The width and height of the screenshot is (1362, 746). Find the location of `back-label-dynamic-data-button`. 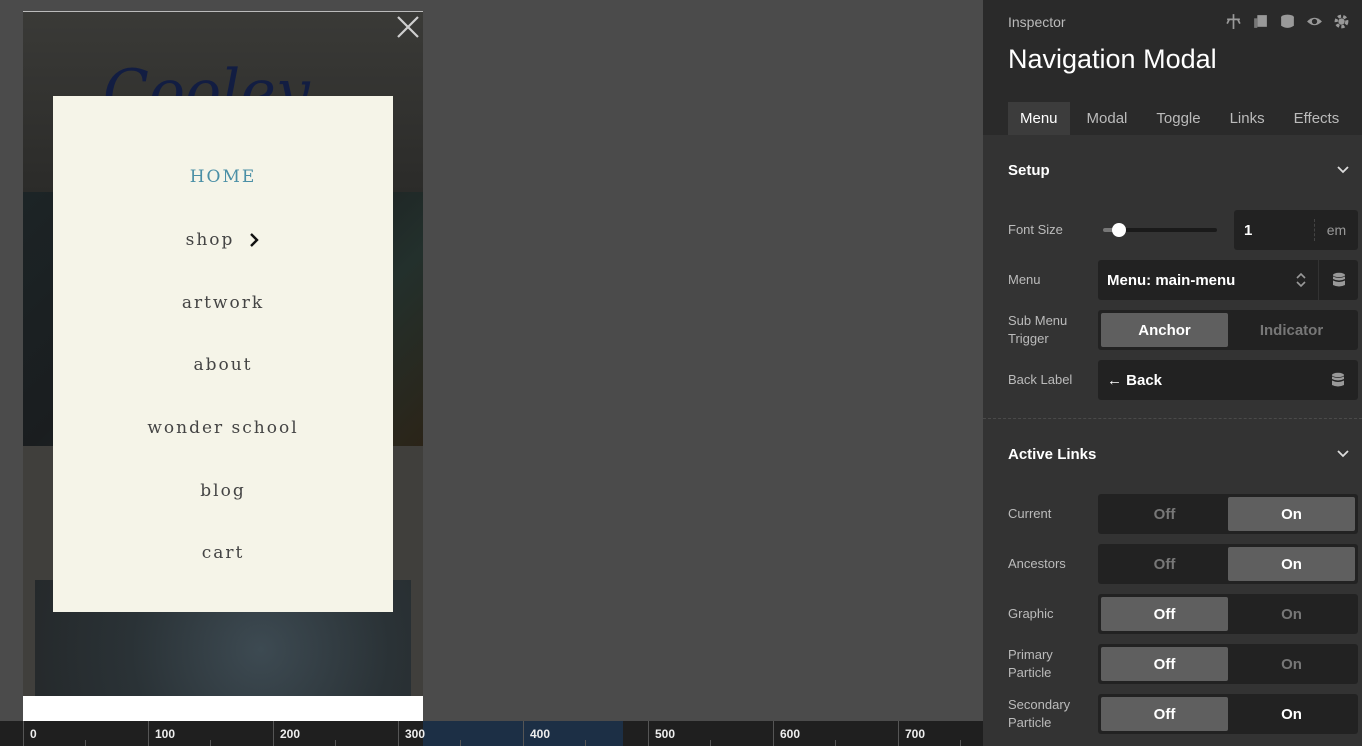

back-label-dynamic-data-button is located at coordinates (1338, 380).